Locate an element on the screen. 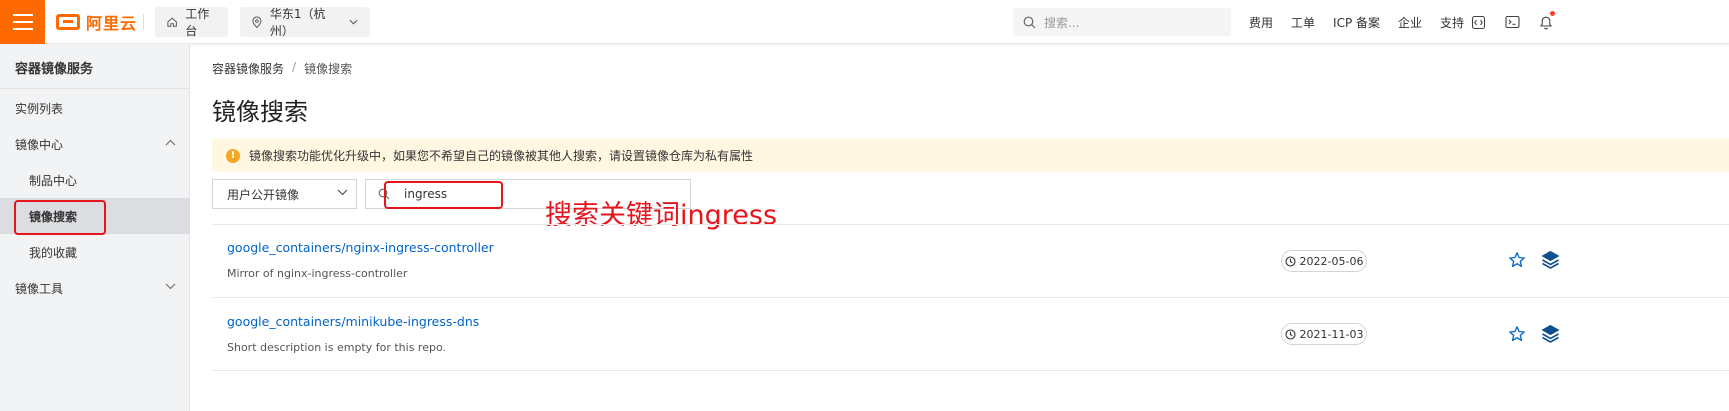  top-icon-group is located at coordinates (1512, 22).